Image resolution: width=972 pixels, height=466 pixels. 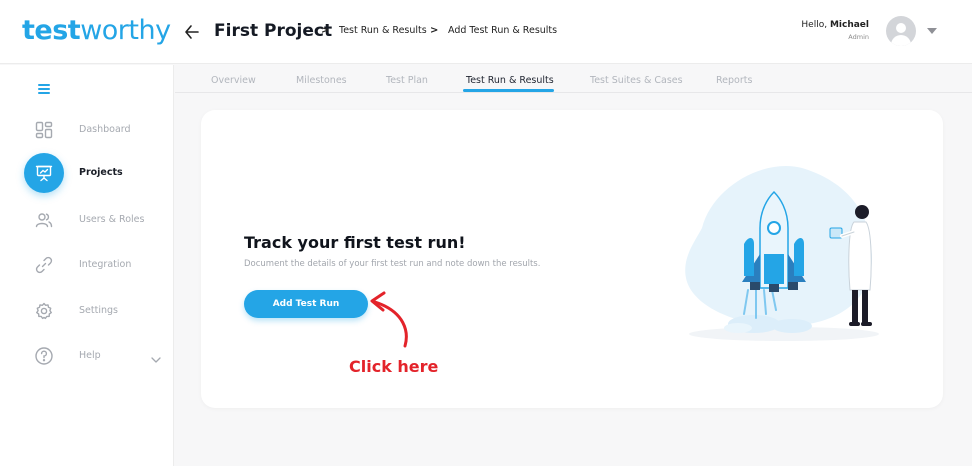 I want to click on sidebar-item-label: Help, so click(x=90, y=355).